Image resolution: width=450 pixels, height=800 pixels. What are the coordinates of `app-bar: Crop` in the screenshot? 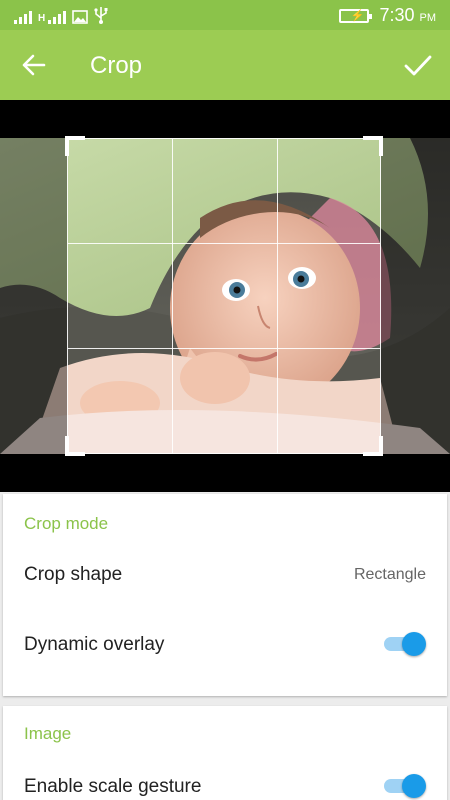 It's located at (225, 65).